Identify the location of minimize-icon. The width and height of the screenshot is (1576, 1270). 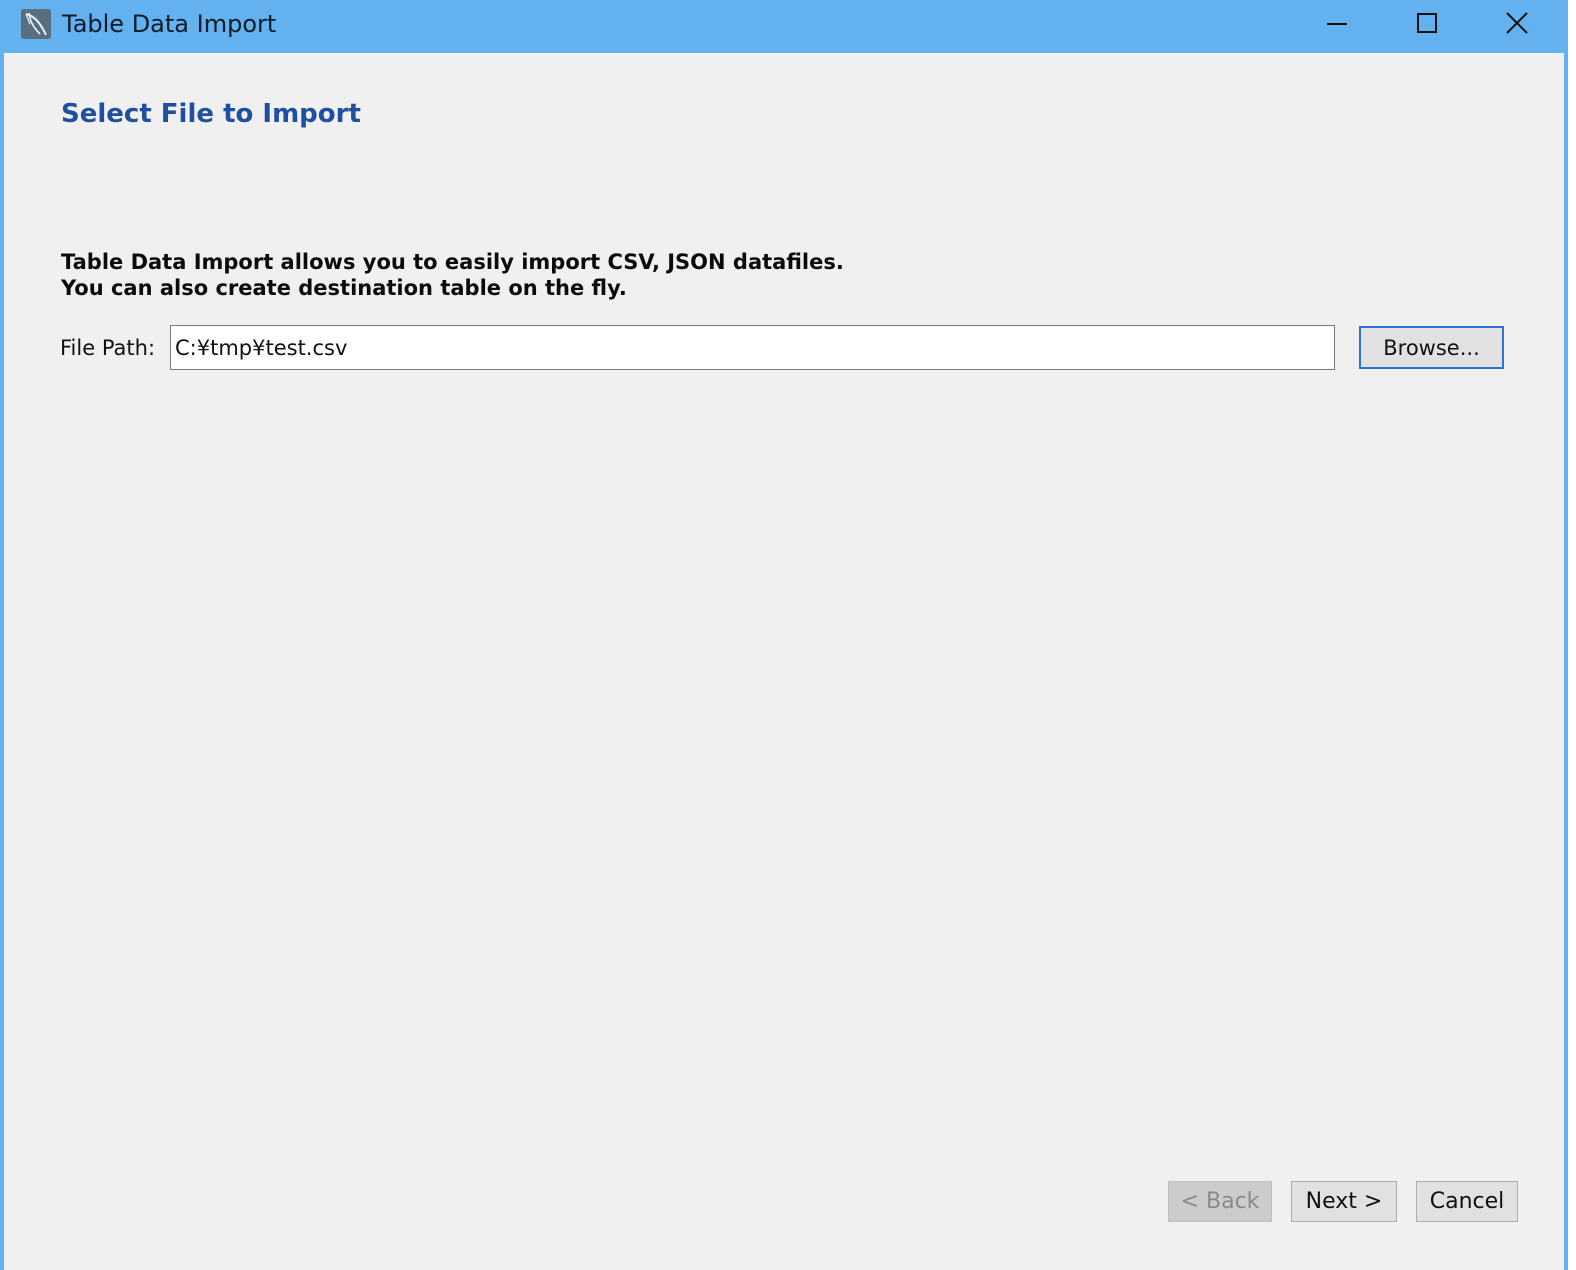
(1337, 24).